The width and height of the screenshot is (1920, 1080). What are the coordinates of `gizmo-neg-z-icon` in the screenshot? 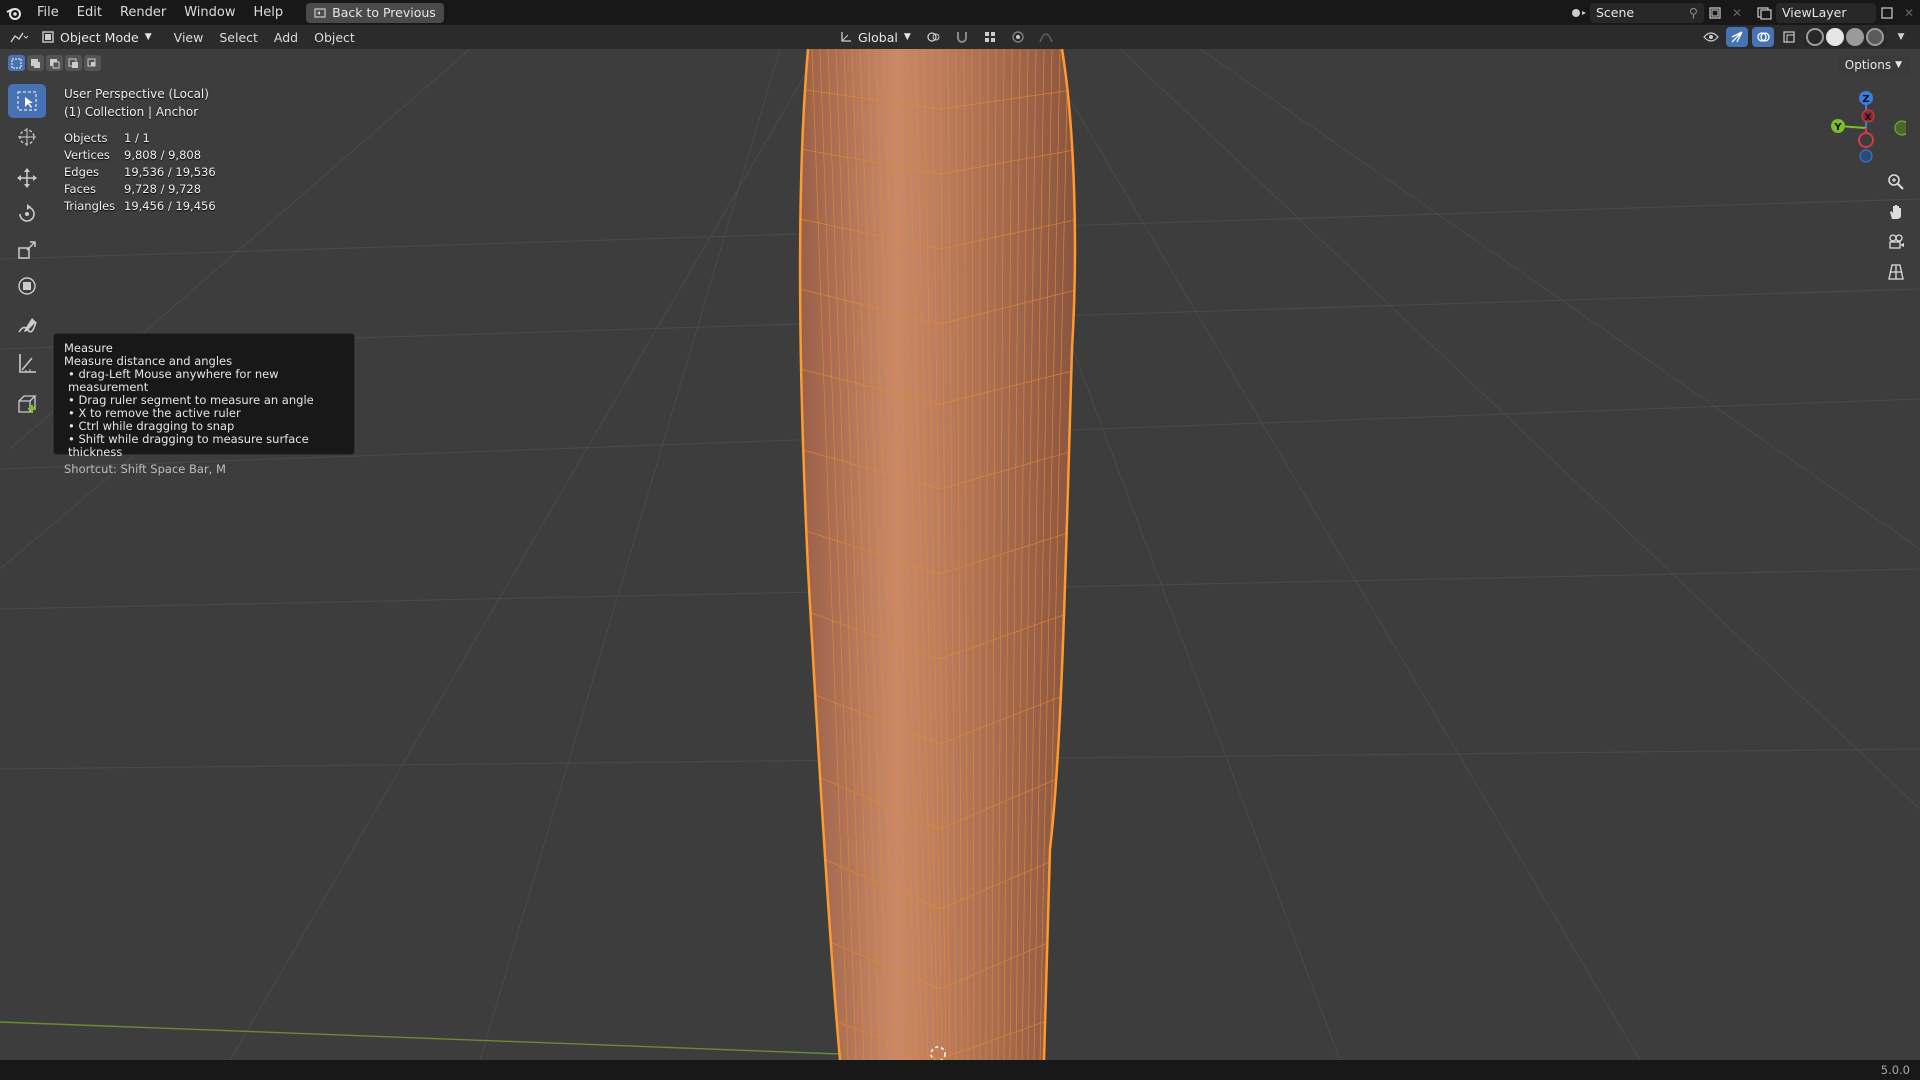 It's located at (1866, 156).